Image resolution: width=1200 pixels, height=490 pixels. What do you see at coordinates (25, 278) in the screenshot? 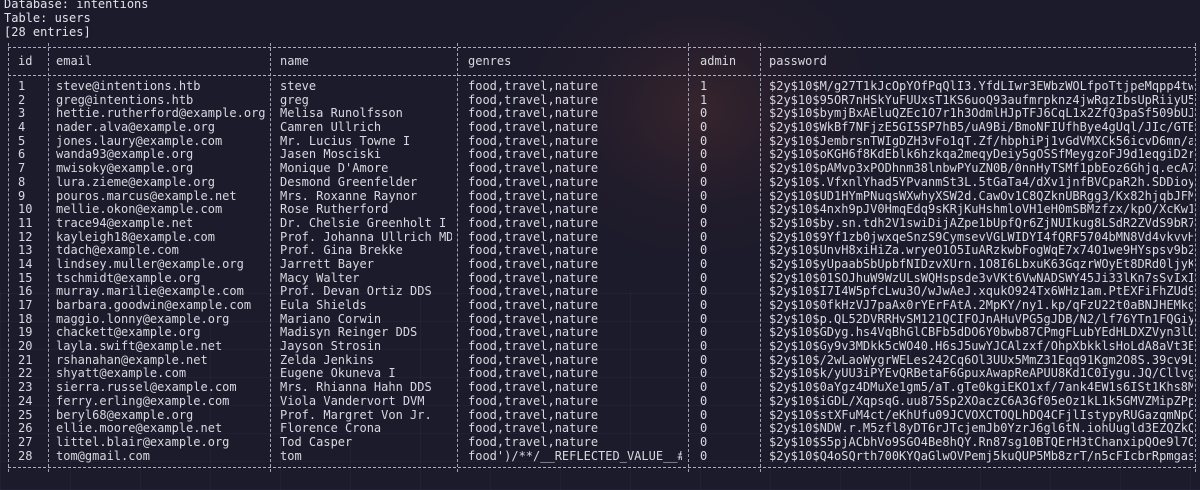
I see `cell-id: 15` at bounding box center [25, 278].